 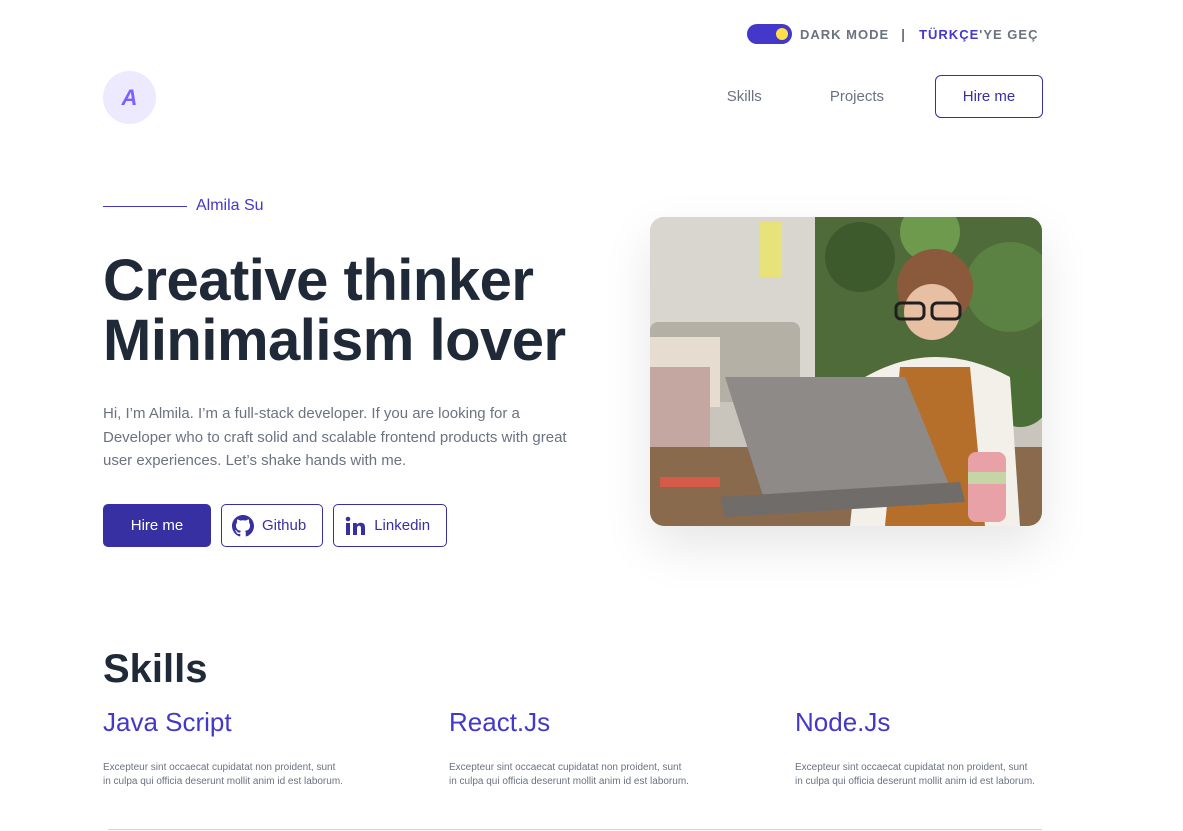 I want to click on hero-photo-illustration, so click(x=846, y=371).